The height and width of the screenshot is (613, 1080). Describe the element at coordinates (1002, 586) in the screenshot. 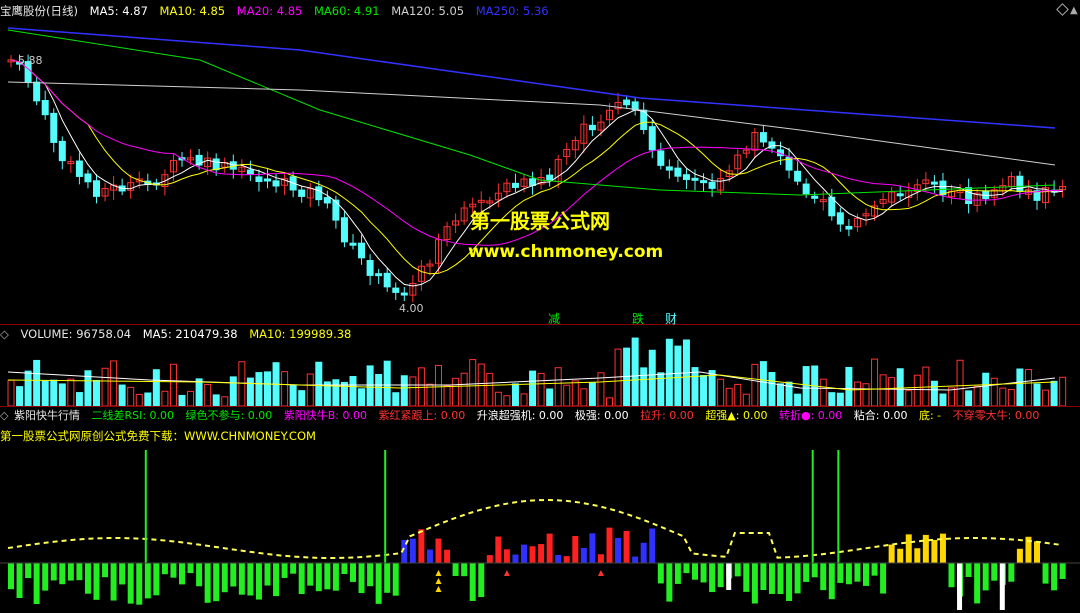

I see `white-spike` at that location.